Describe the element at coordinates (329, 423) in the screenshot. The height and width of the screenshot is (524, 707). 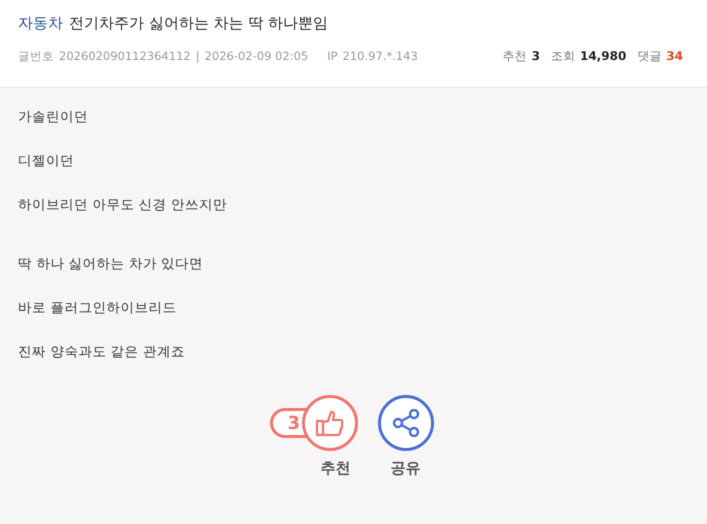
I see `thumbs-up-icon` at that location.